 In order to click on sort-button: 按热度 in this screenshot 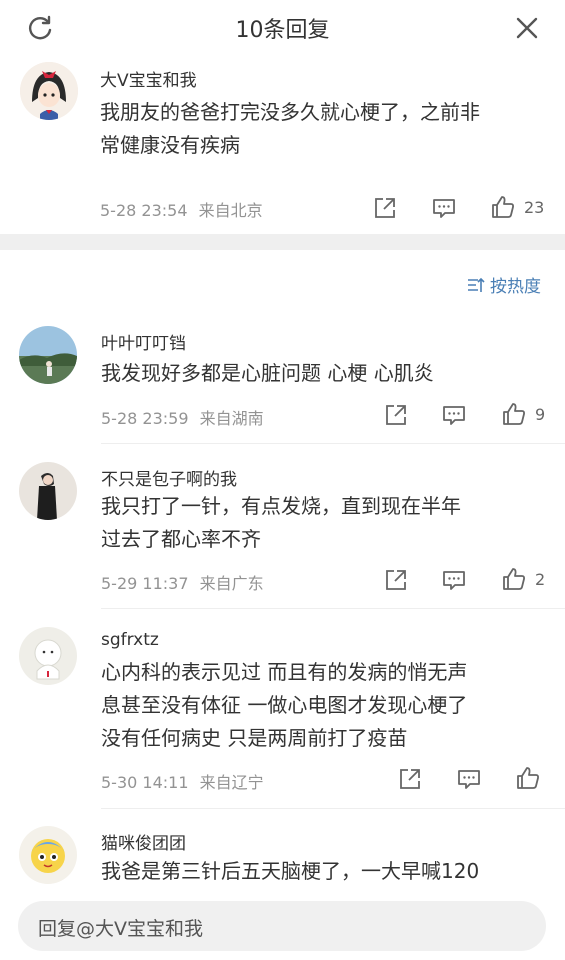, I will do `click(503, 284)`.